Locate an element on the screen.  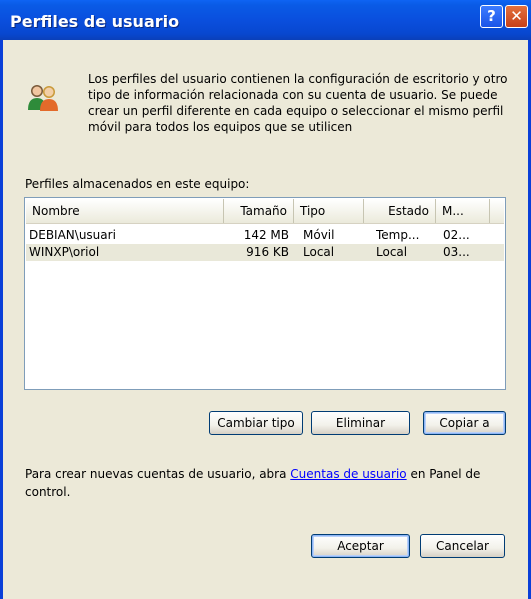
ok-button: Aceptar is located at coordinates (360, 546).